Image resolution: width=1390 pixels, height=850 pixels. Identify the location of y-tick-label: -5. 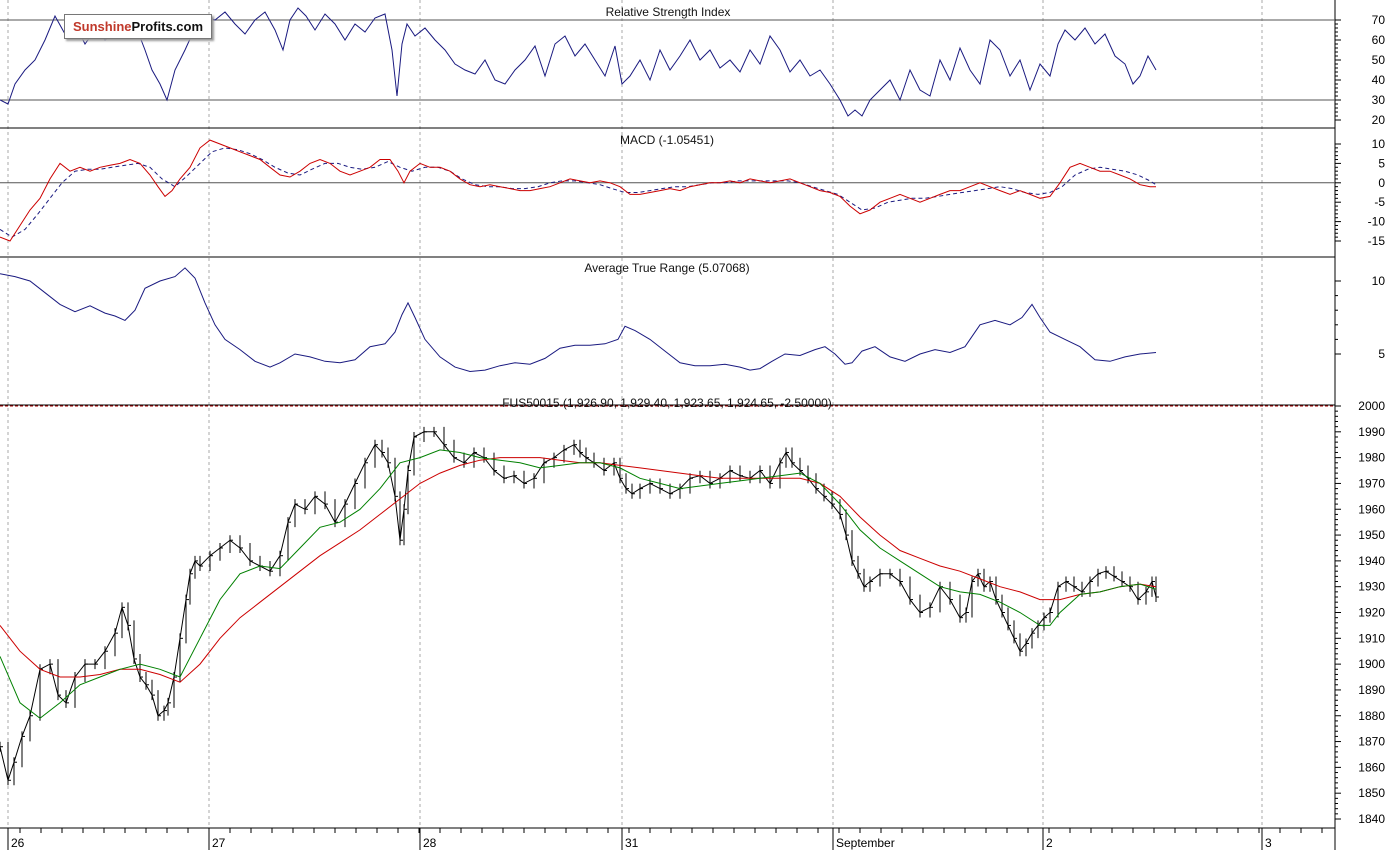
(1379, 202).